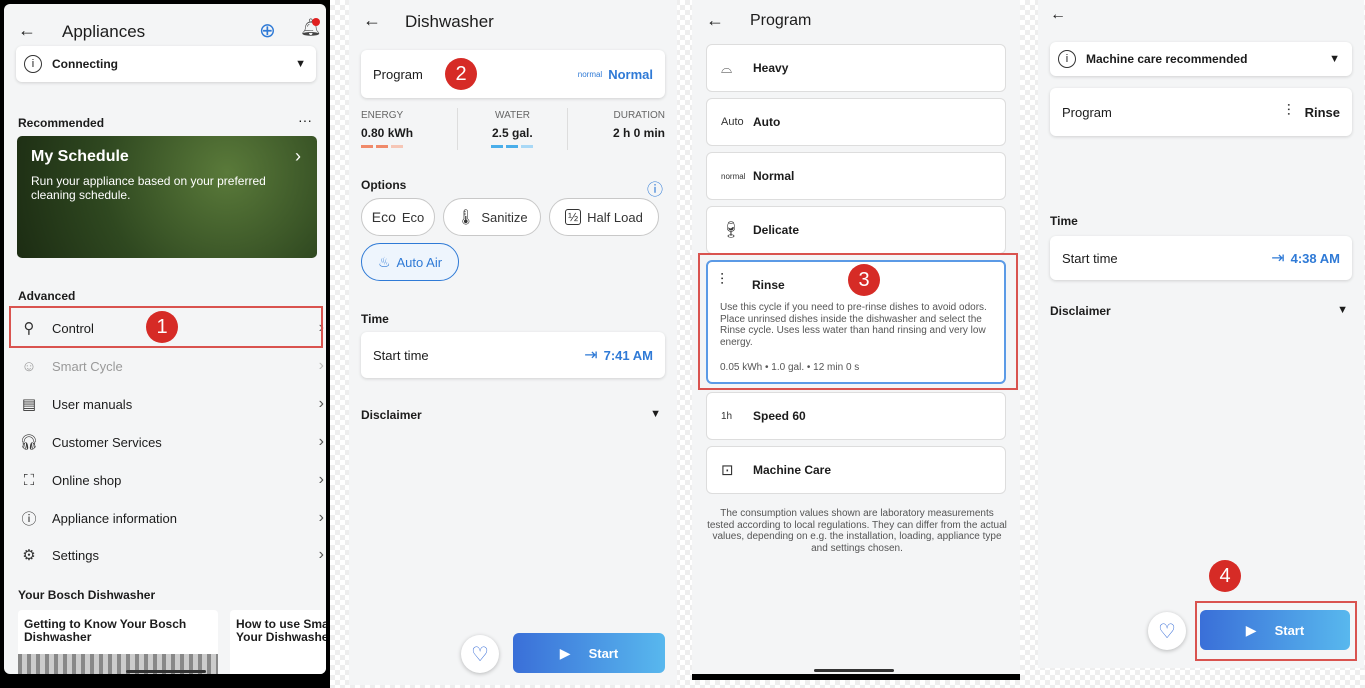  What do you see at coordinates (87, 595) in the screenshot?
I see `your-dishwasher-heading: Your Bosch Dishwasher` at bounding box center [87, 595].